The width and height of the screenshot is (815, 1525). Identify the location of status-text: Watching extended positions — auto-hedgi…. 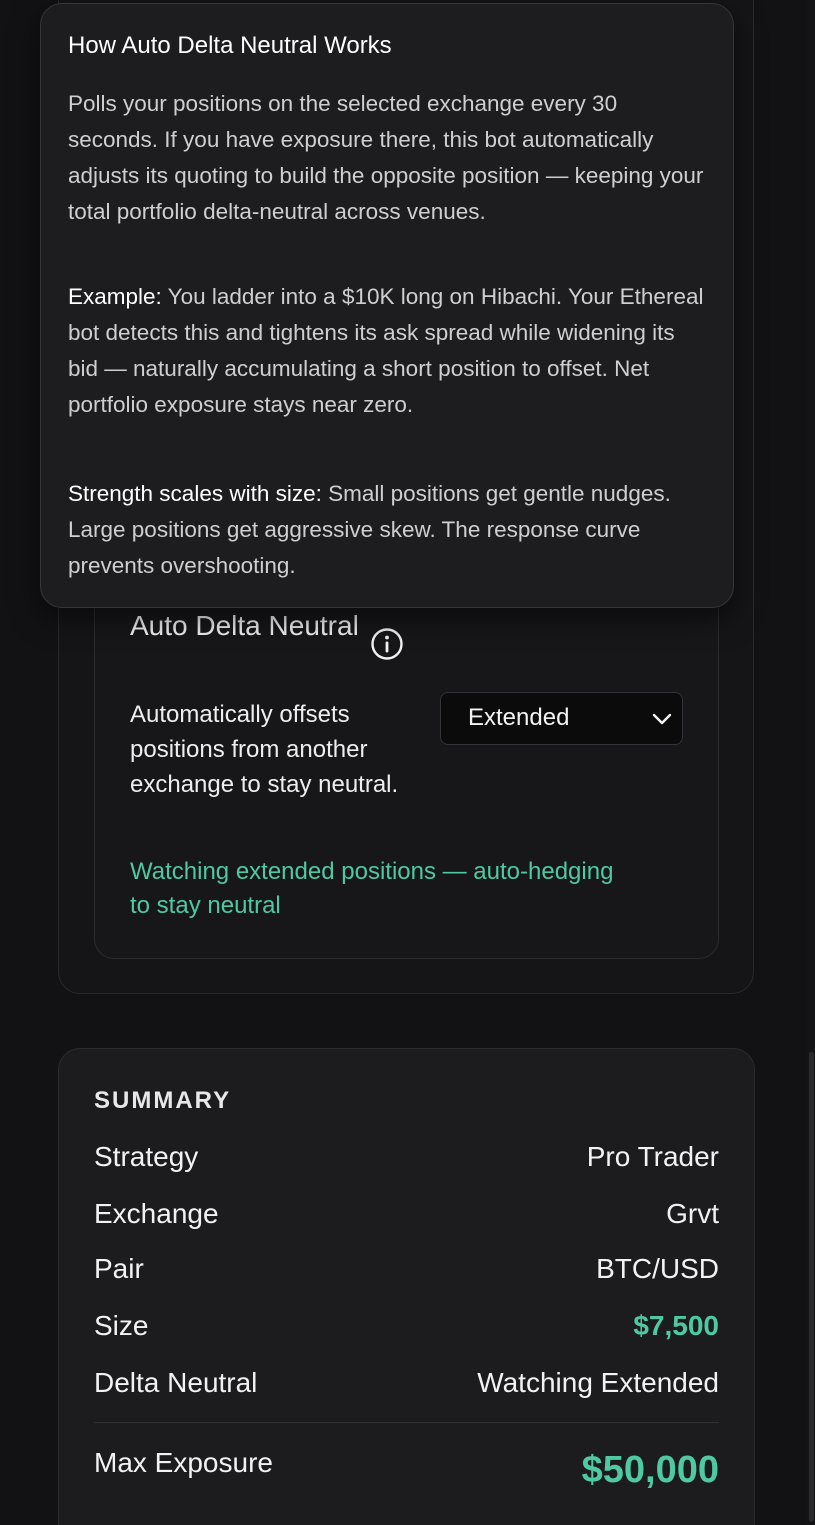
(372, 888).